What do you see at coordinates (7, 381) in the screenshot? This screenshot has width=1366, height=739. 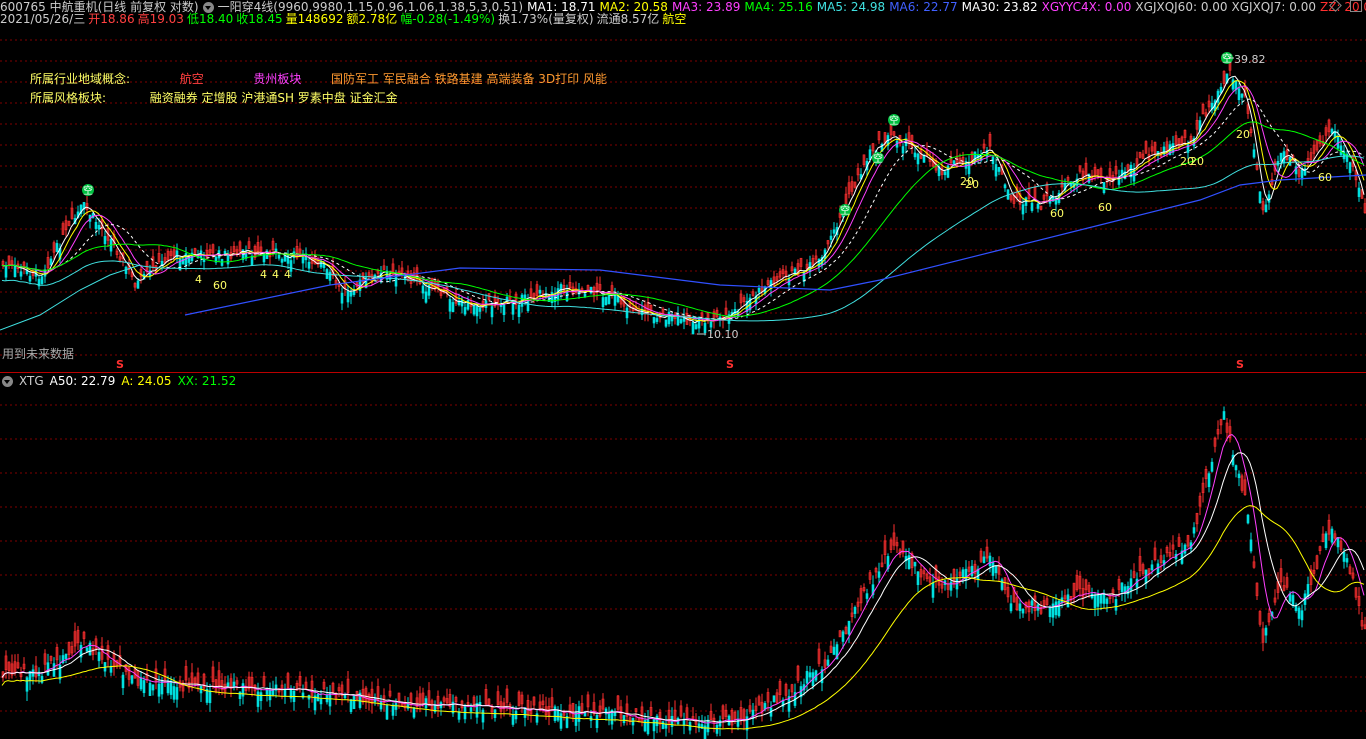 I see `lower-dropdown-icon` at bounding box center [7, 381].